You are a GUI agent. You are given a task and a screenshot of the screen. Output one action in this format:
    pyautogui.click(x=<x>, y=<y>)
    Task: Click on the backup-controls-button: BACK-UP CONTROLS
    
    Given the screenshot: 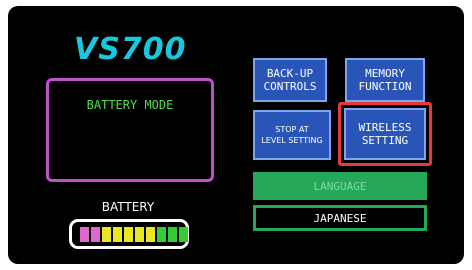 What is the action you would take?
    pyautogui.click(x=290, y=80)
    